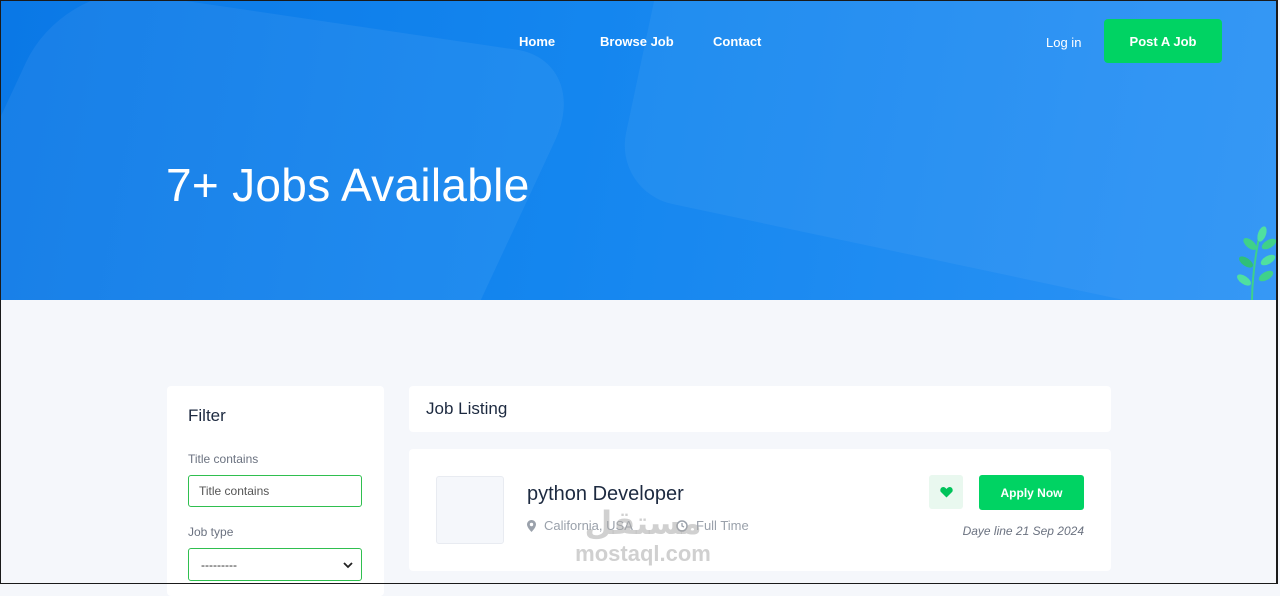  I want to click on job-deadline: Daye line 21 Sep 2024, so click(1023, 531).